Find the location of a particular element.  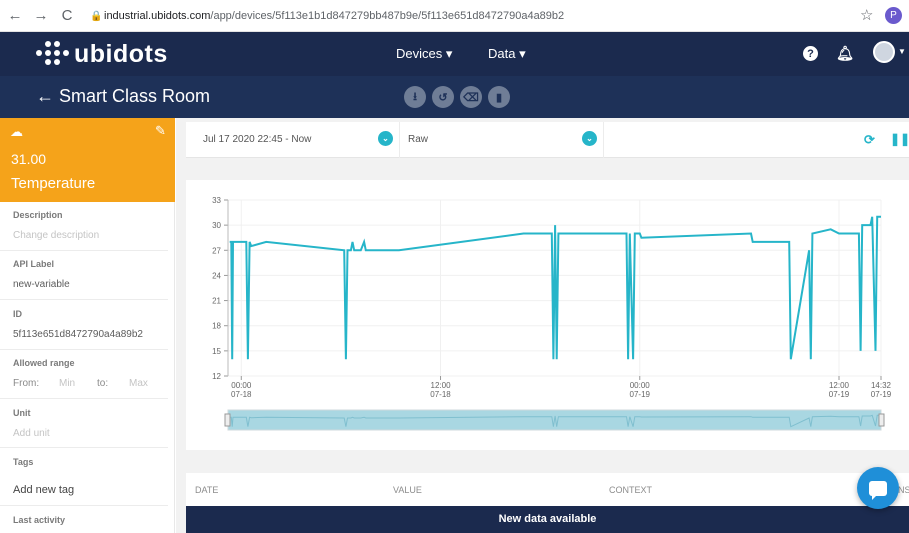

range-row: From: Min to: Max is located at coordinates (86, 383).